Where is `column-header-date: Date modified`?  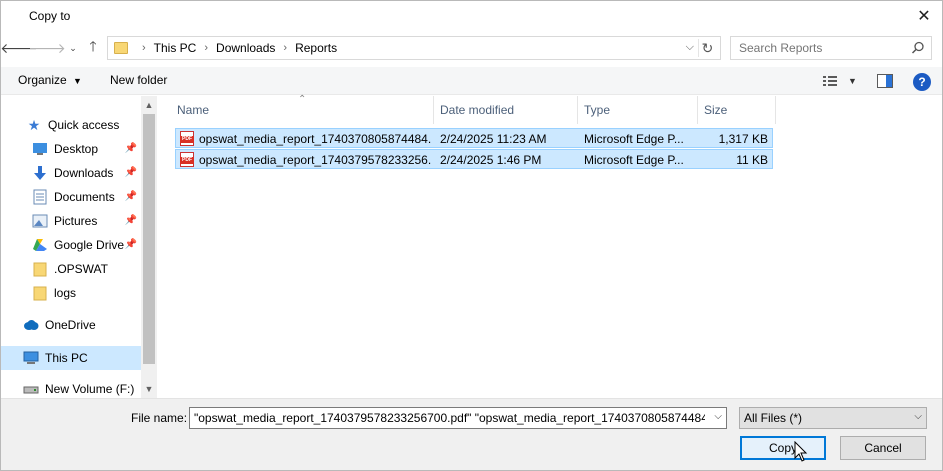 column-header-date: Date modified is located at coordinates (506, 110).